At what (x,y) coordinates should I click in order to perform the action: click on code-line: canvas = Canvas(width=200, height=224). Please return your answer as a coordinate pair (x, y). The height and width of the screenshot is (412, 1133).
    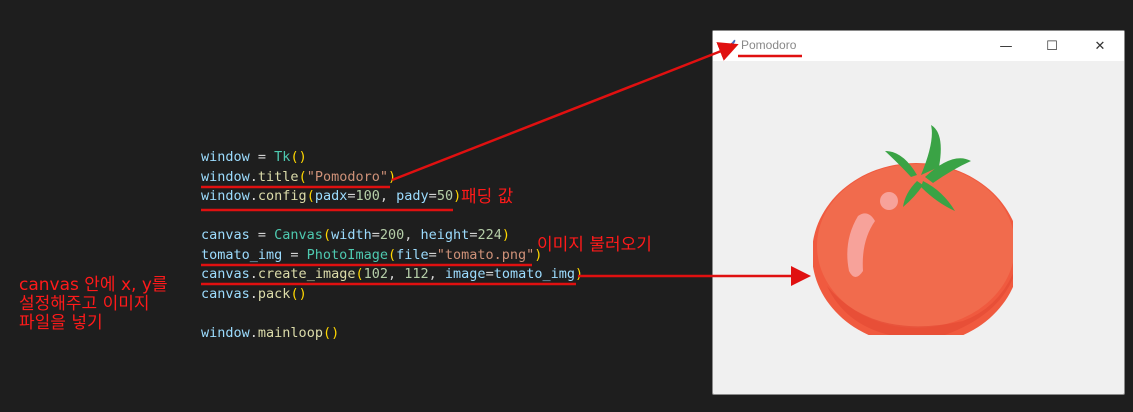
    Looking at the image, I should click on (392, 236).